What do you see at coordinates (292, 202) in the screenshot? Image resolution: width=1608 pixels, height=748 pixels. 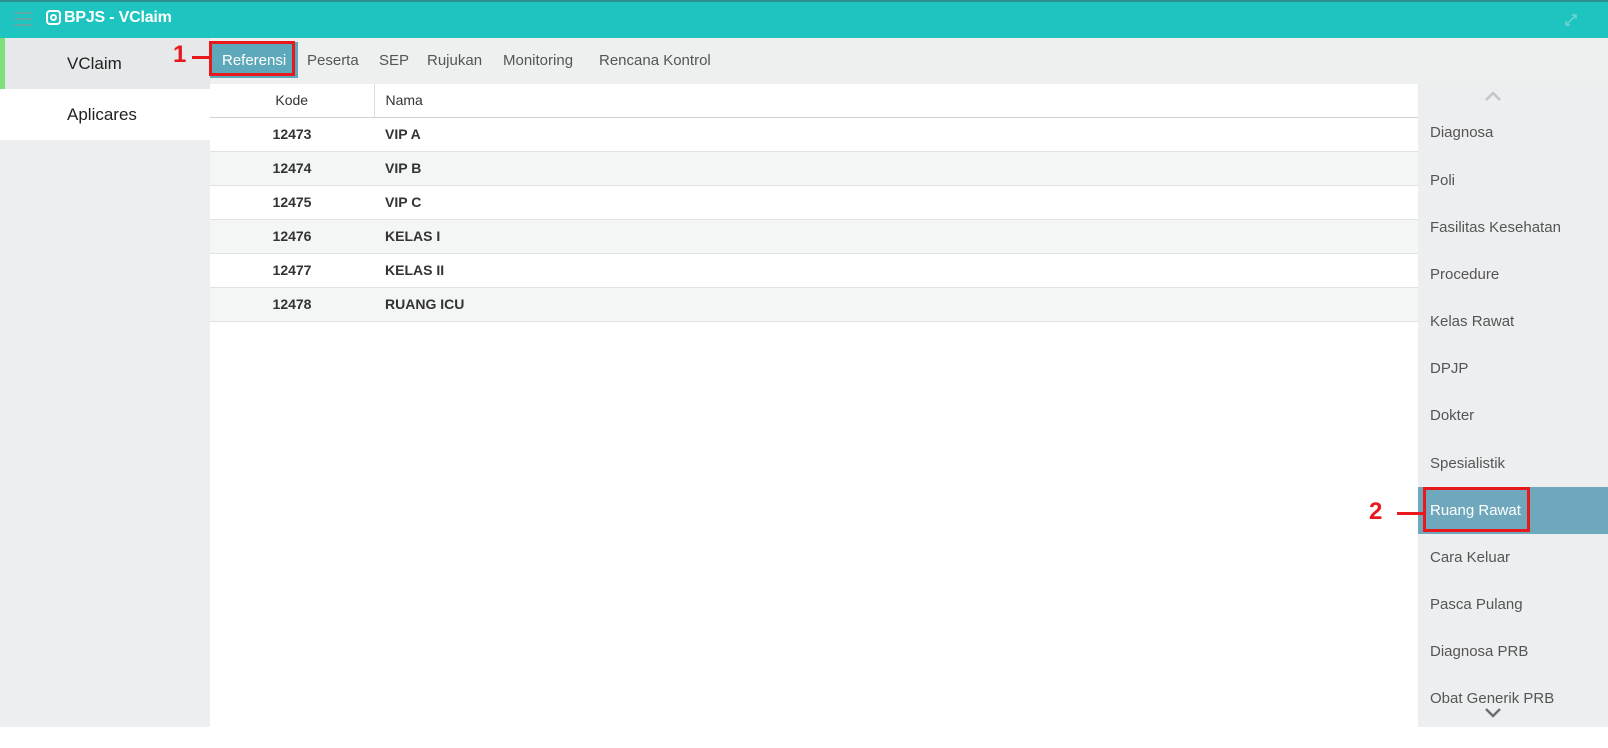 I see `cell-kode: 12475` at bounding box center [292, 202].